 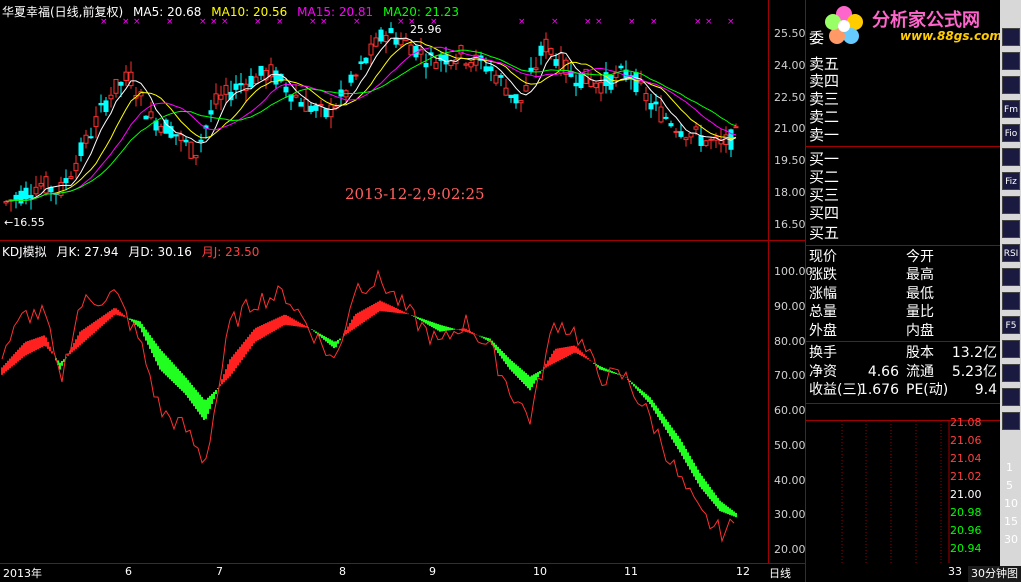 I want to click on ob-divider, so click(x=903, y=341).